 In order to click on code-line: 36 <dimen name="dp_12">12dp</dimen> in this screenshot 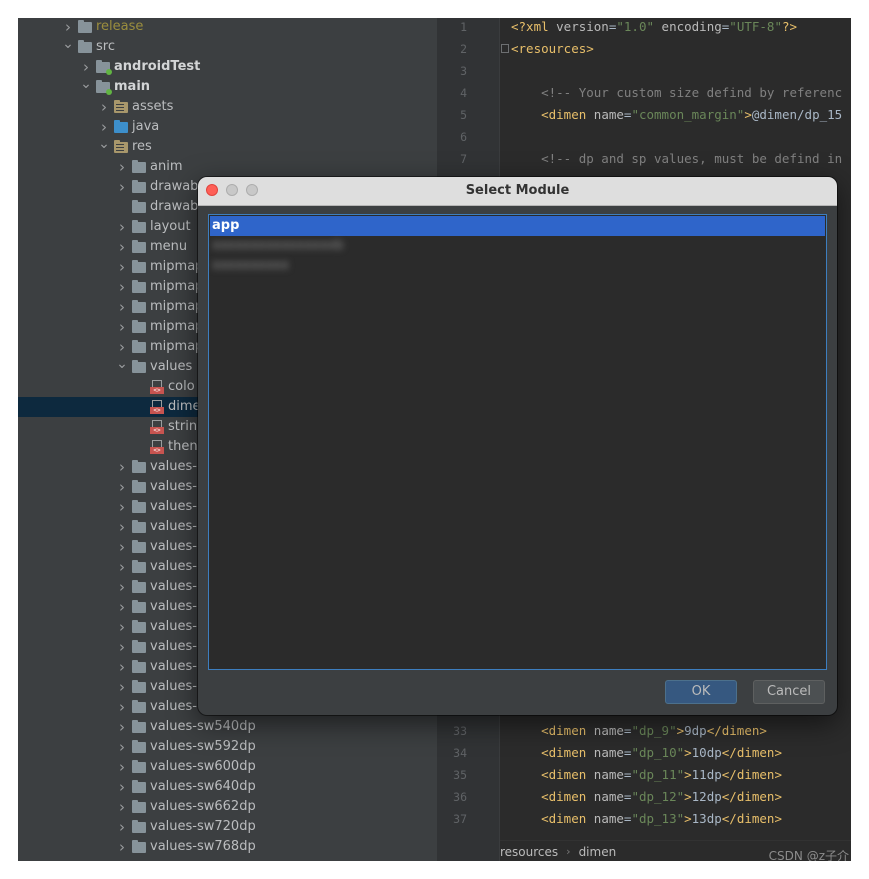, I will do `click(644, 797)`.